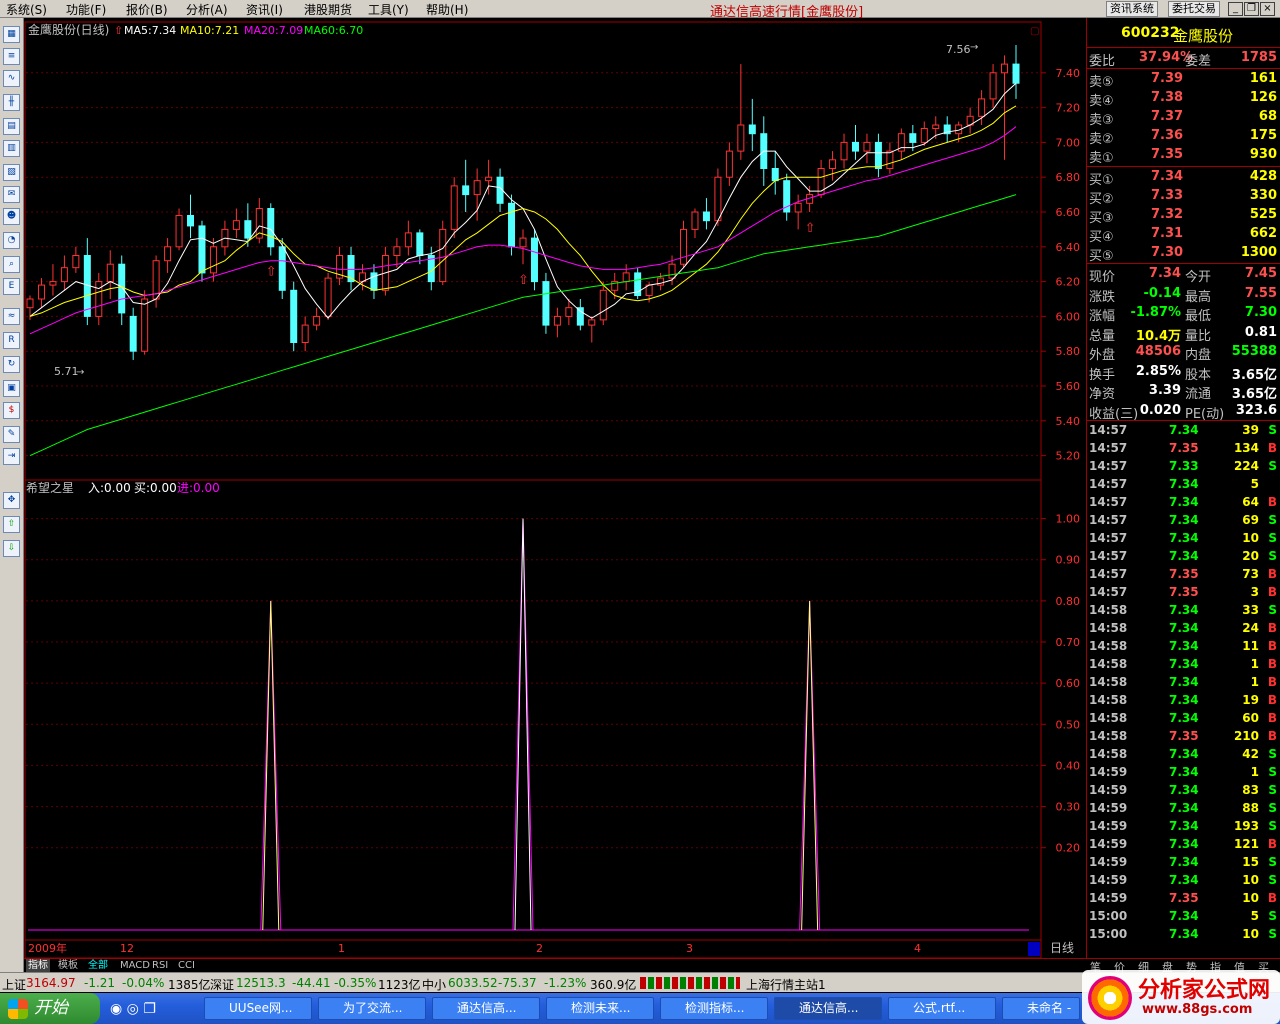 The width and height of the screenshot is (1280, 1024). I want to click on tab-rsi: RSI, so click(160, 966).